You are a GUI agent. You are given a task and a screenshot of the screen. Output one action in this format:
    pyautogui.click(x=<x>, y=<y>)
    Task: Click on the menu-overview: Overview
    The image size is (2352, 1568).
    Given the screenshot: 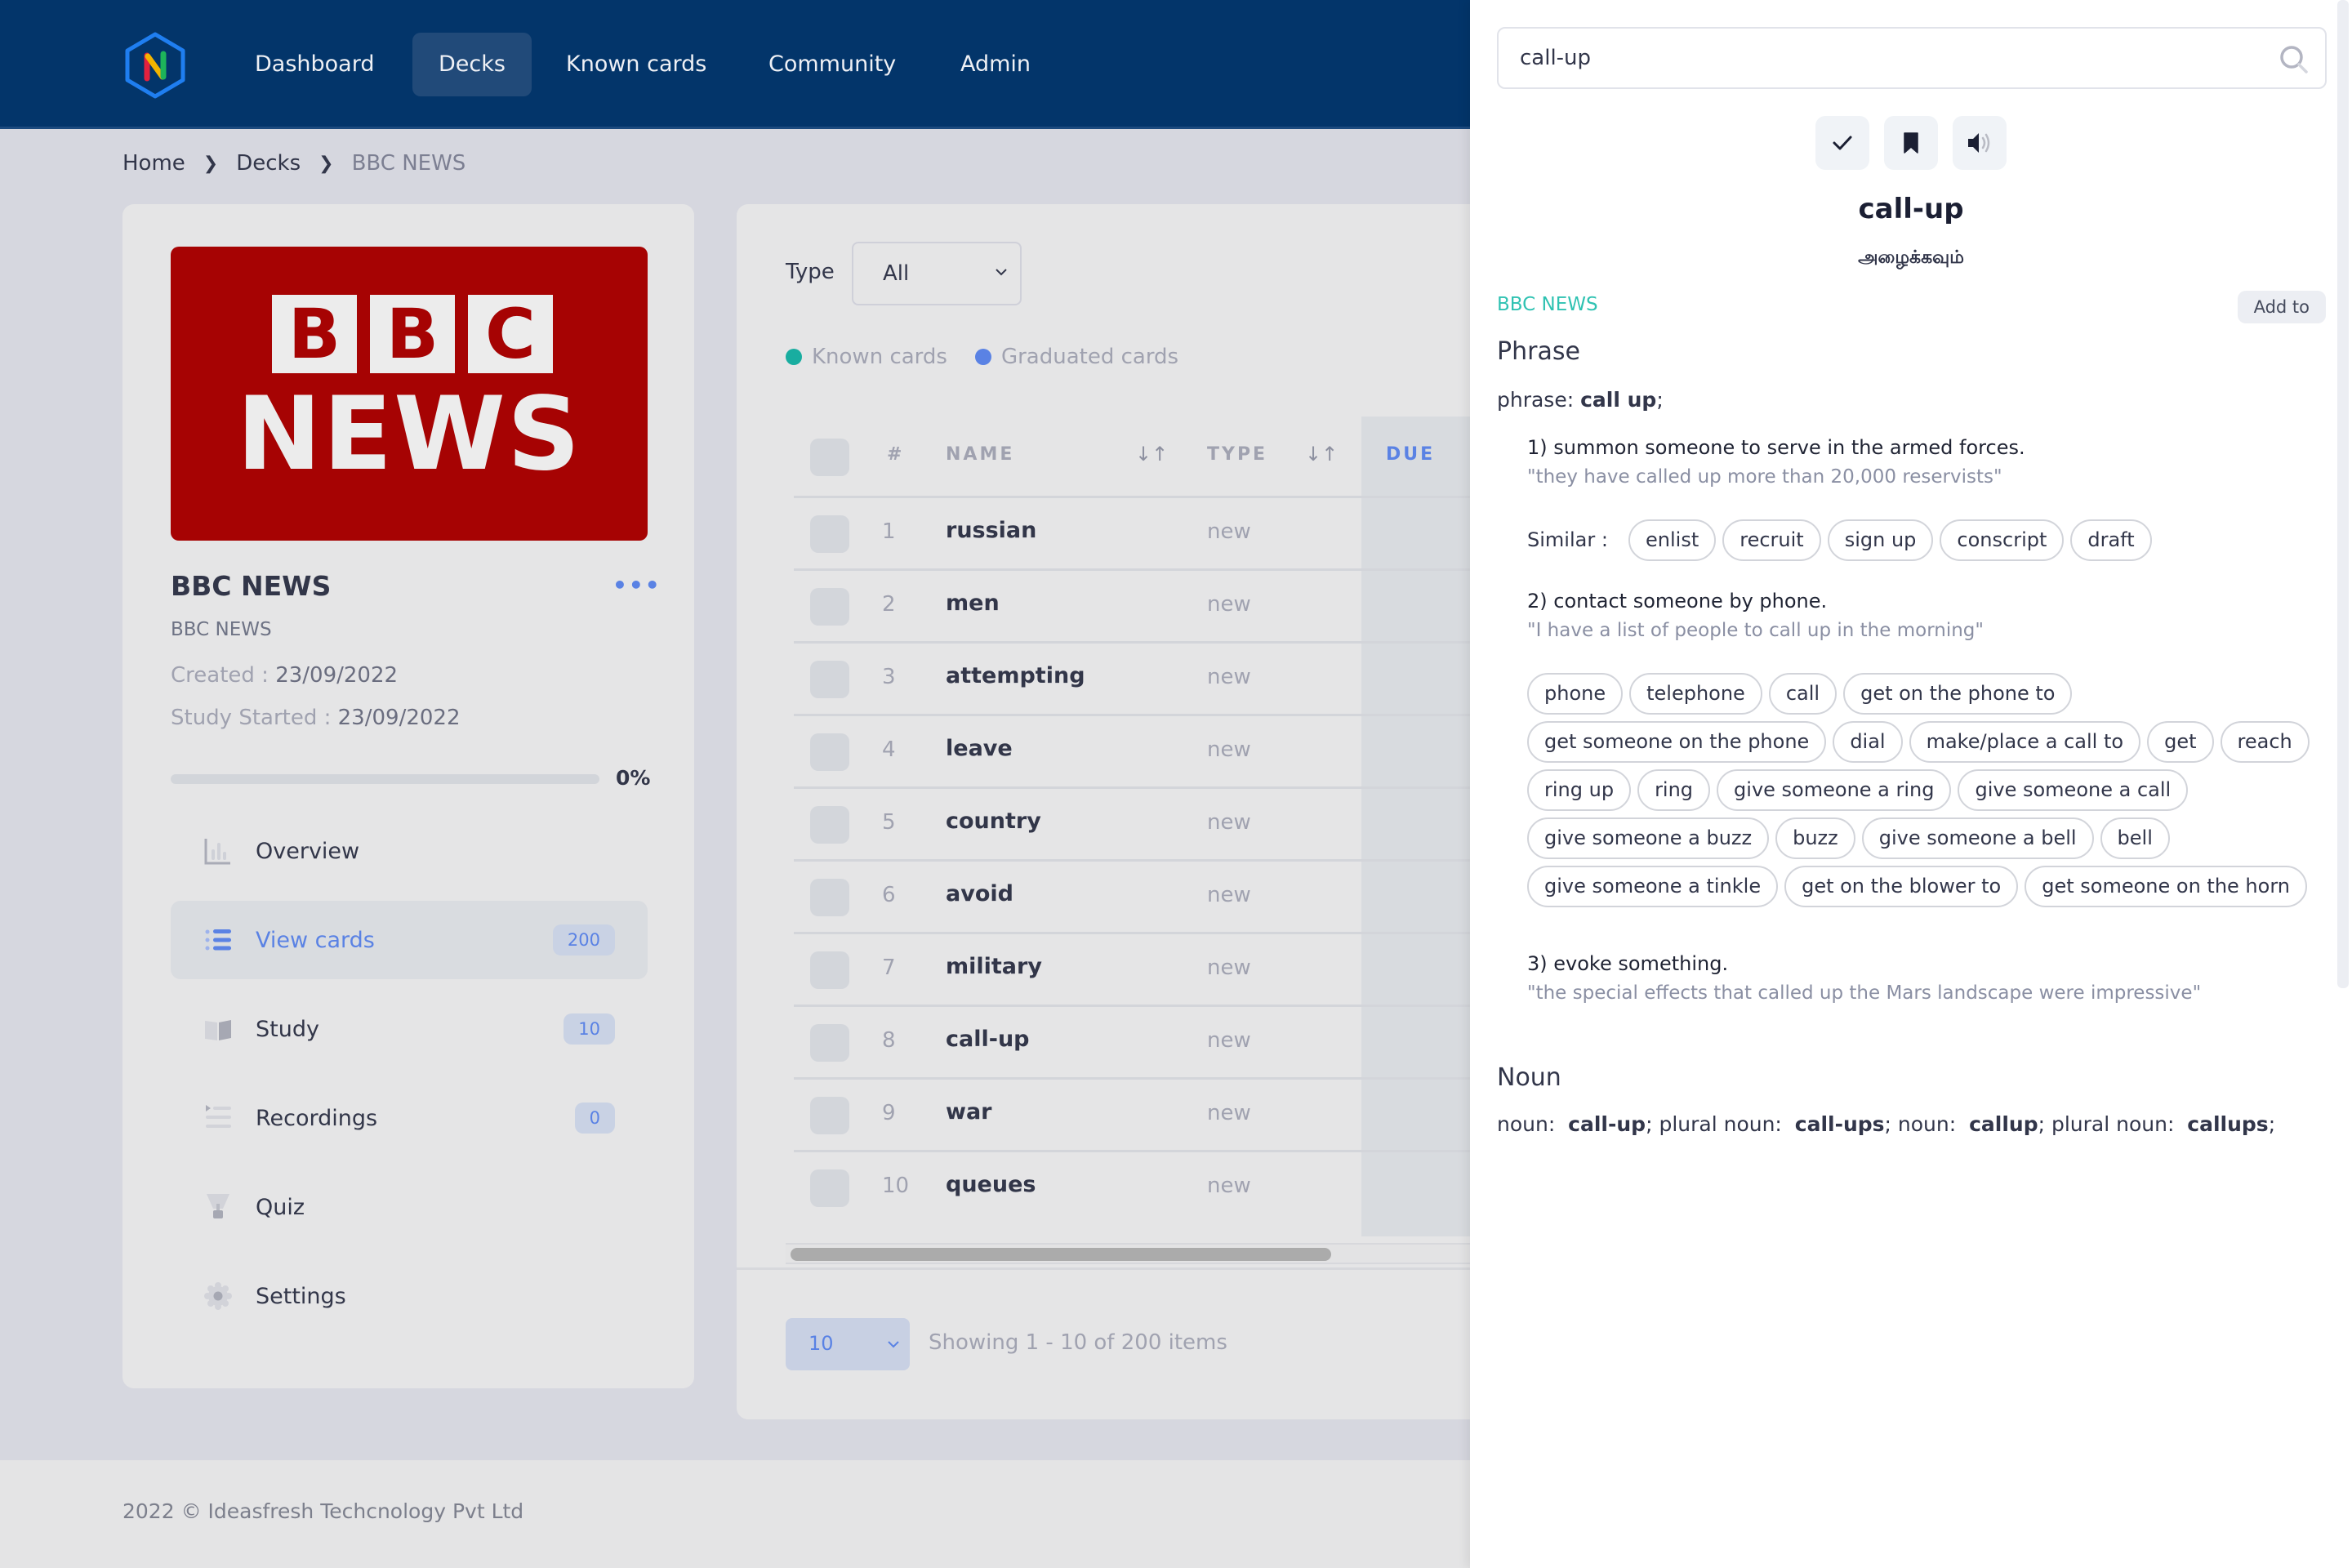 What is the action you would take?
    pyautogui.click(x=409, y=851)
    